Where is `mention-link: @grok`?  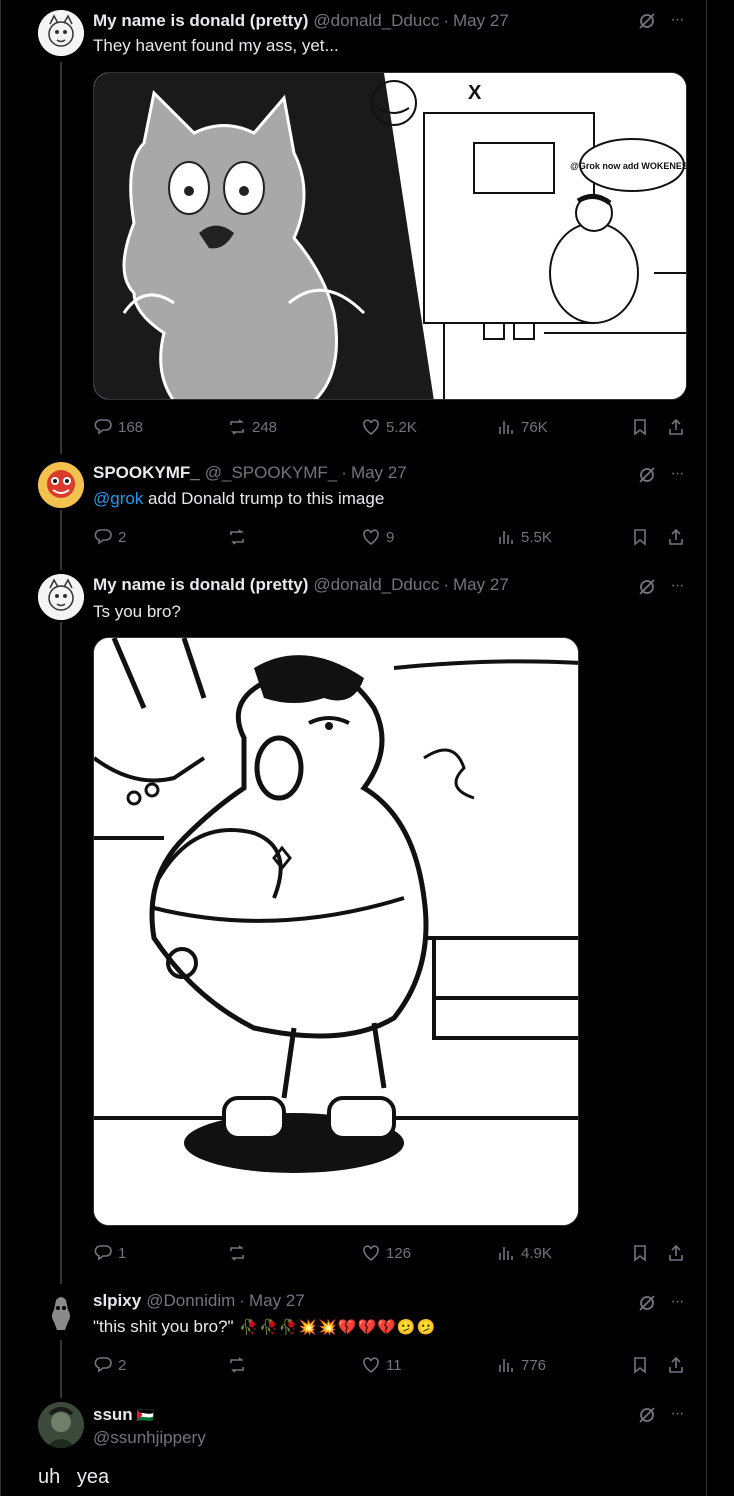
mention-link: @grok is located at coordinates (118, 498).